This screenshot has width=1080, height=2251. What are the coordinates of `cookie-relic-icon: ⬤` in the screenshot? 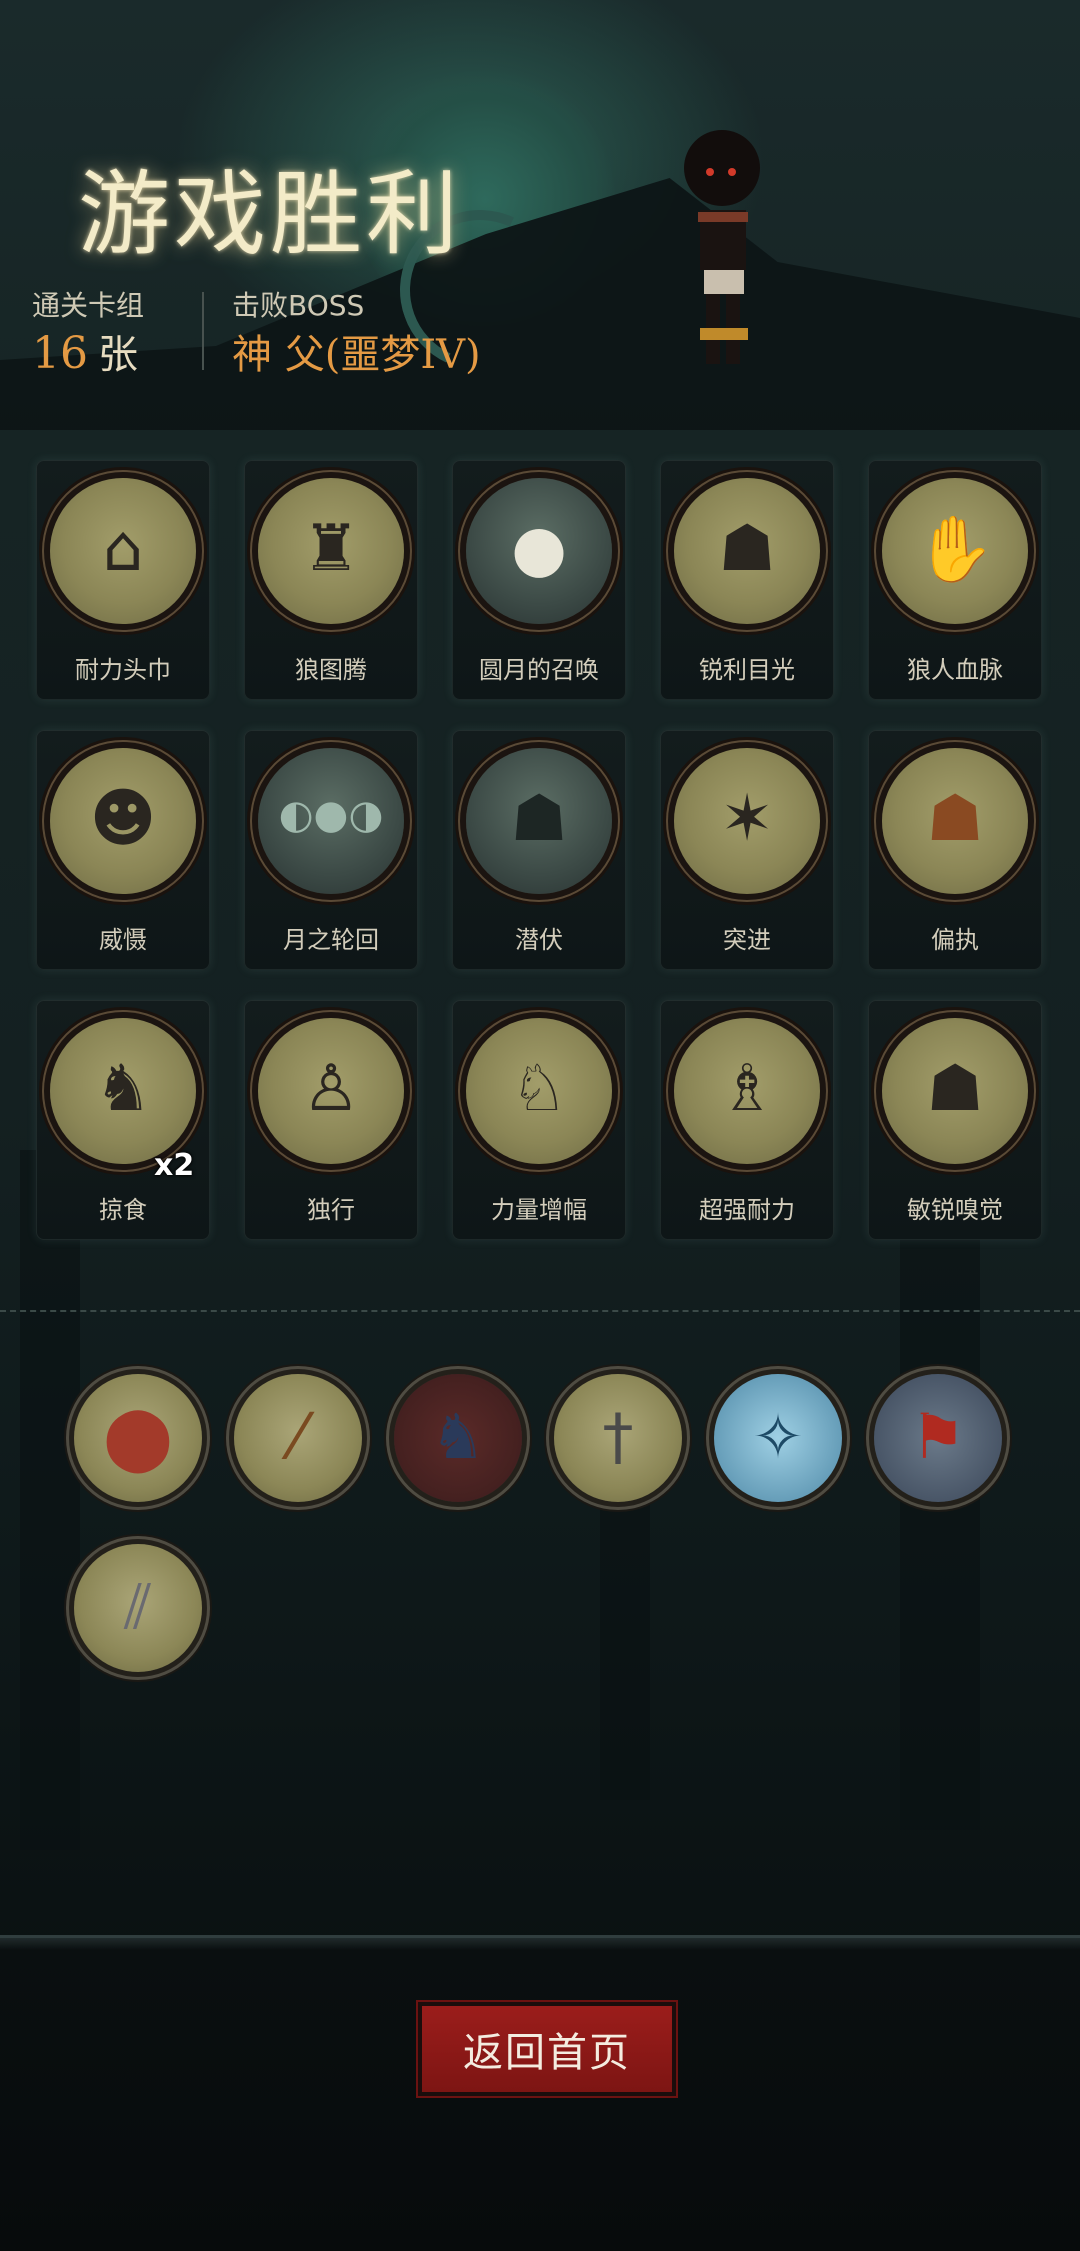 It's located at (138, 1438).